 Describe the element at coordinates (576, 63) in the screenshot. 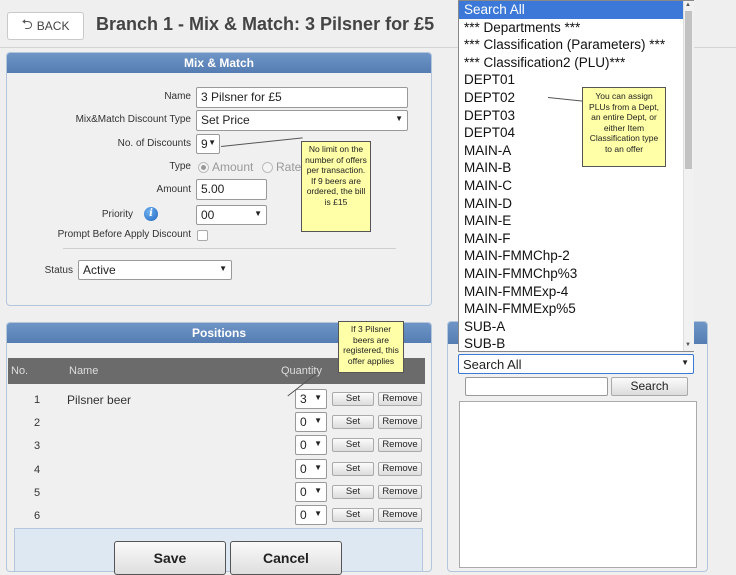

I see `listbox-option: *** Classification2 (PLU)***` at that location.